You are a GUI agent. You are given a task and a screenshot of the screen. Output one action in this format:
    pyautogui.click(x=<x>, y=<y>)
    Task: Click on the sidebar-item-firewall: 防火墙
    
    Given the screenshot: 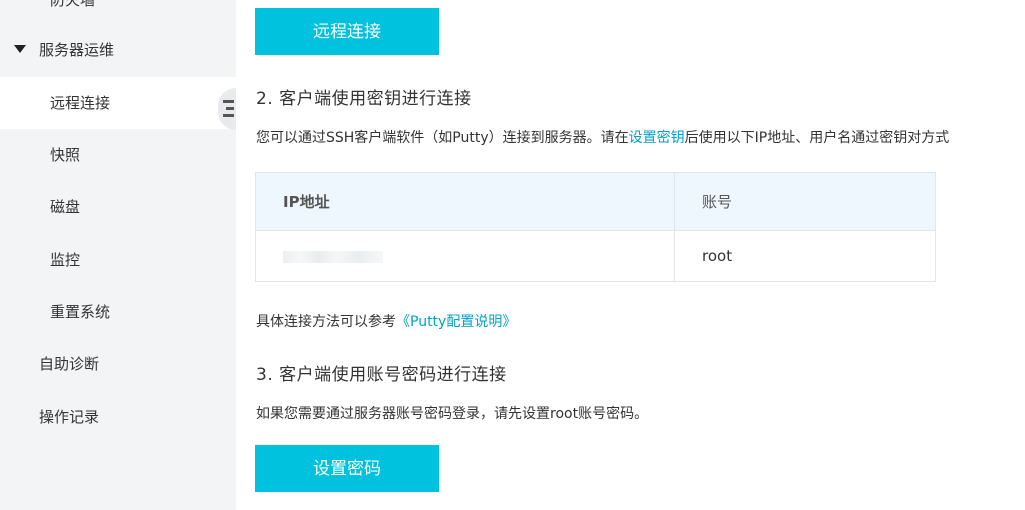 What is the action you would take?
    pyautogui.click(x=118, y=13)
    